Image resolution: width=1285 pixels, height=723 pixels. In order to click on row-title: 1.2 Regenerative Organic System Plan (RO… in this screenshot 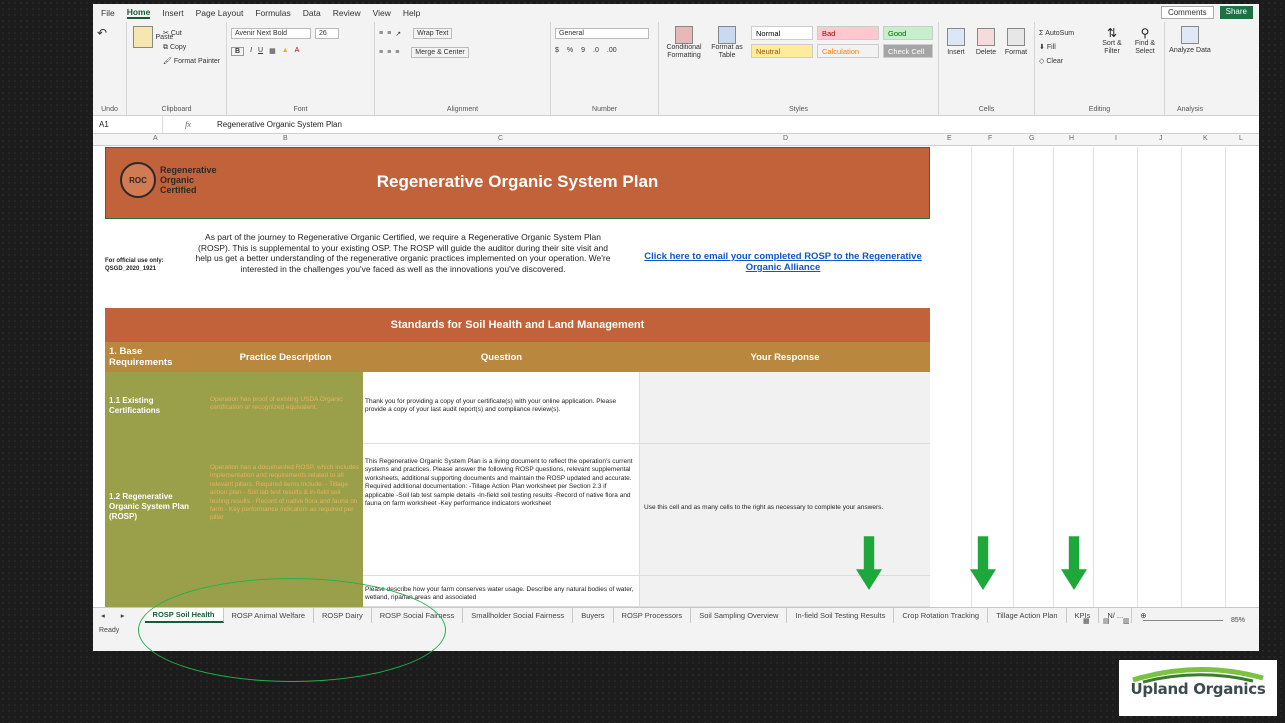, I will do `click(156, 510)`.